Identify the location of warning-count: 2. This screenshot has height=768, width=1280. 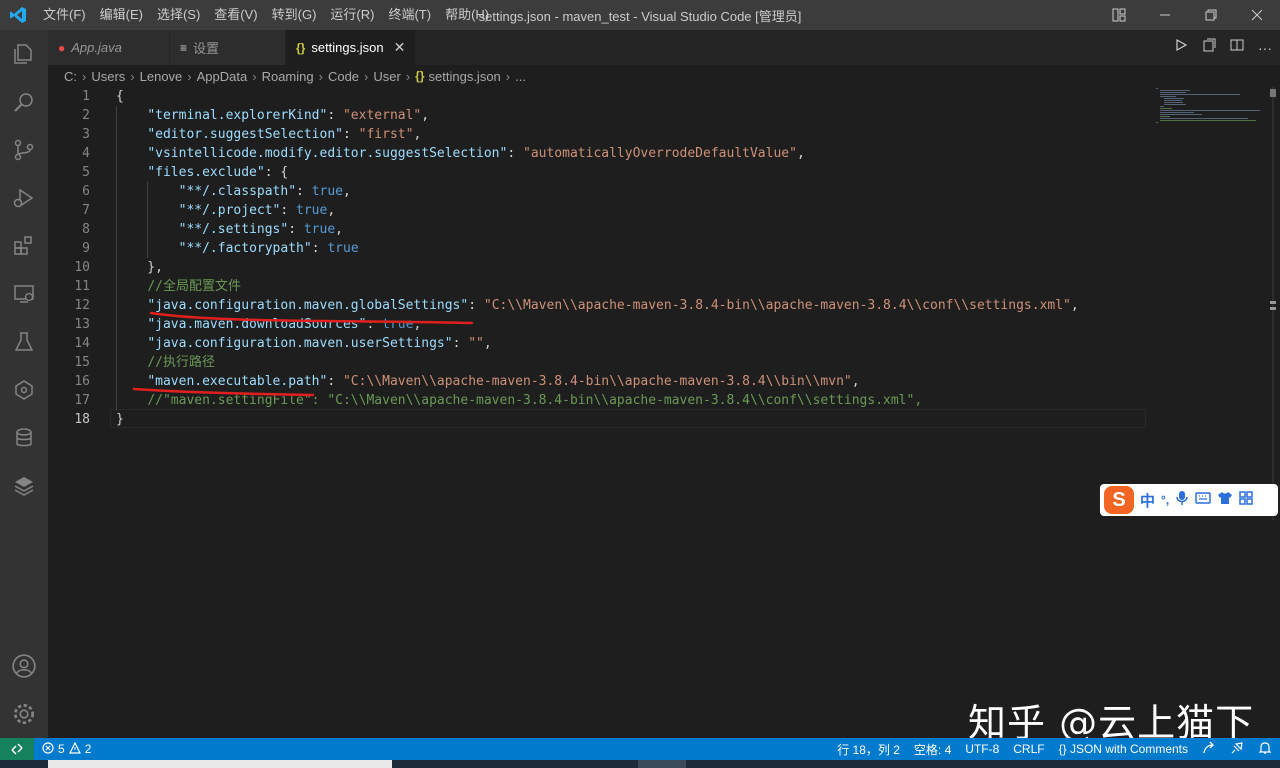
(88, 749).